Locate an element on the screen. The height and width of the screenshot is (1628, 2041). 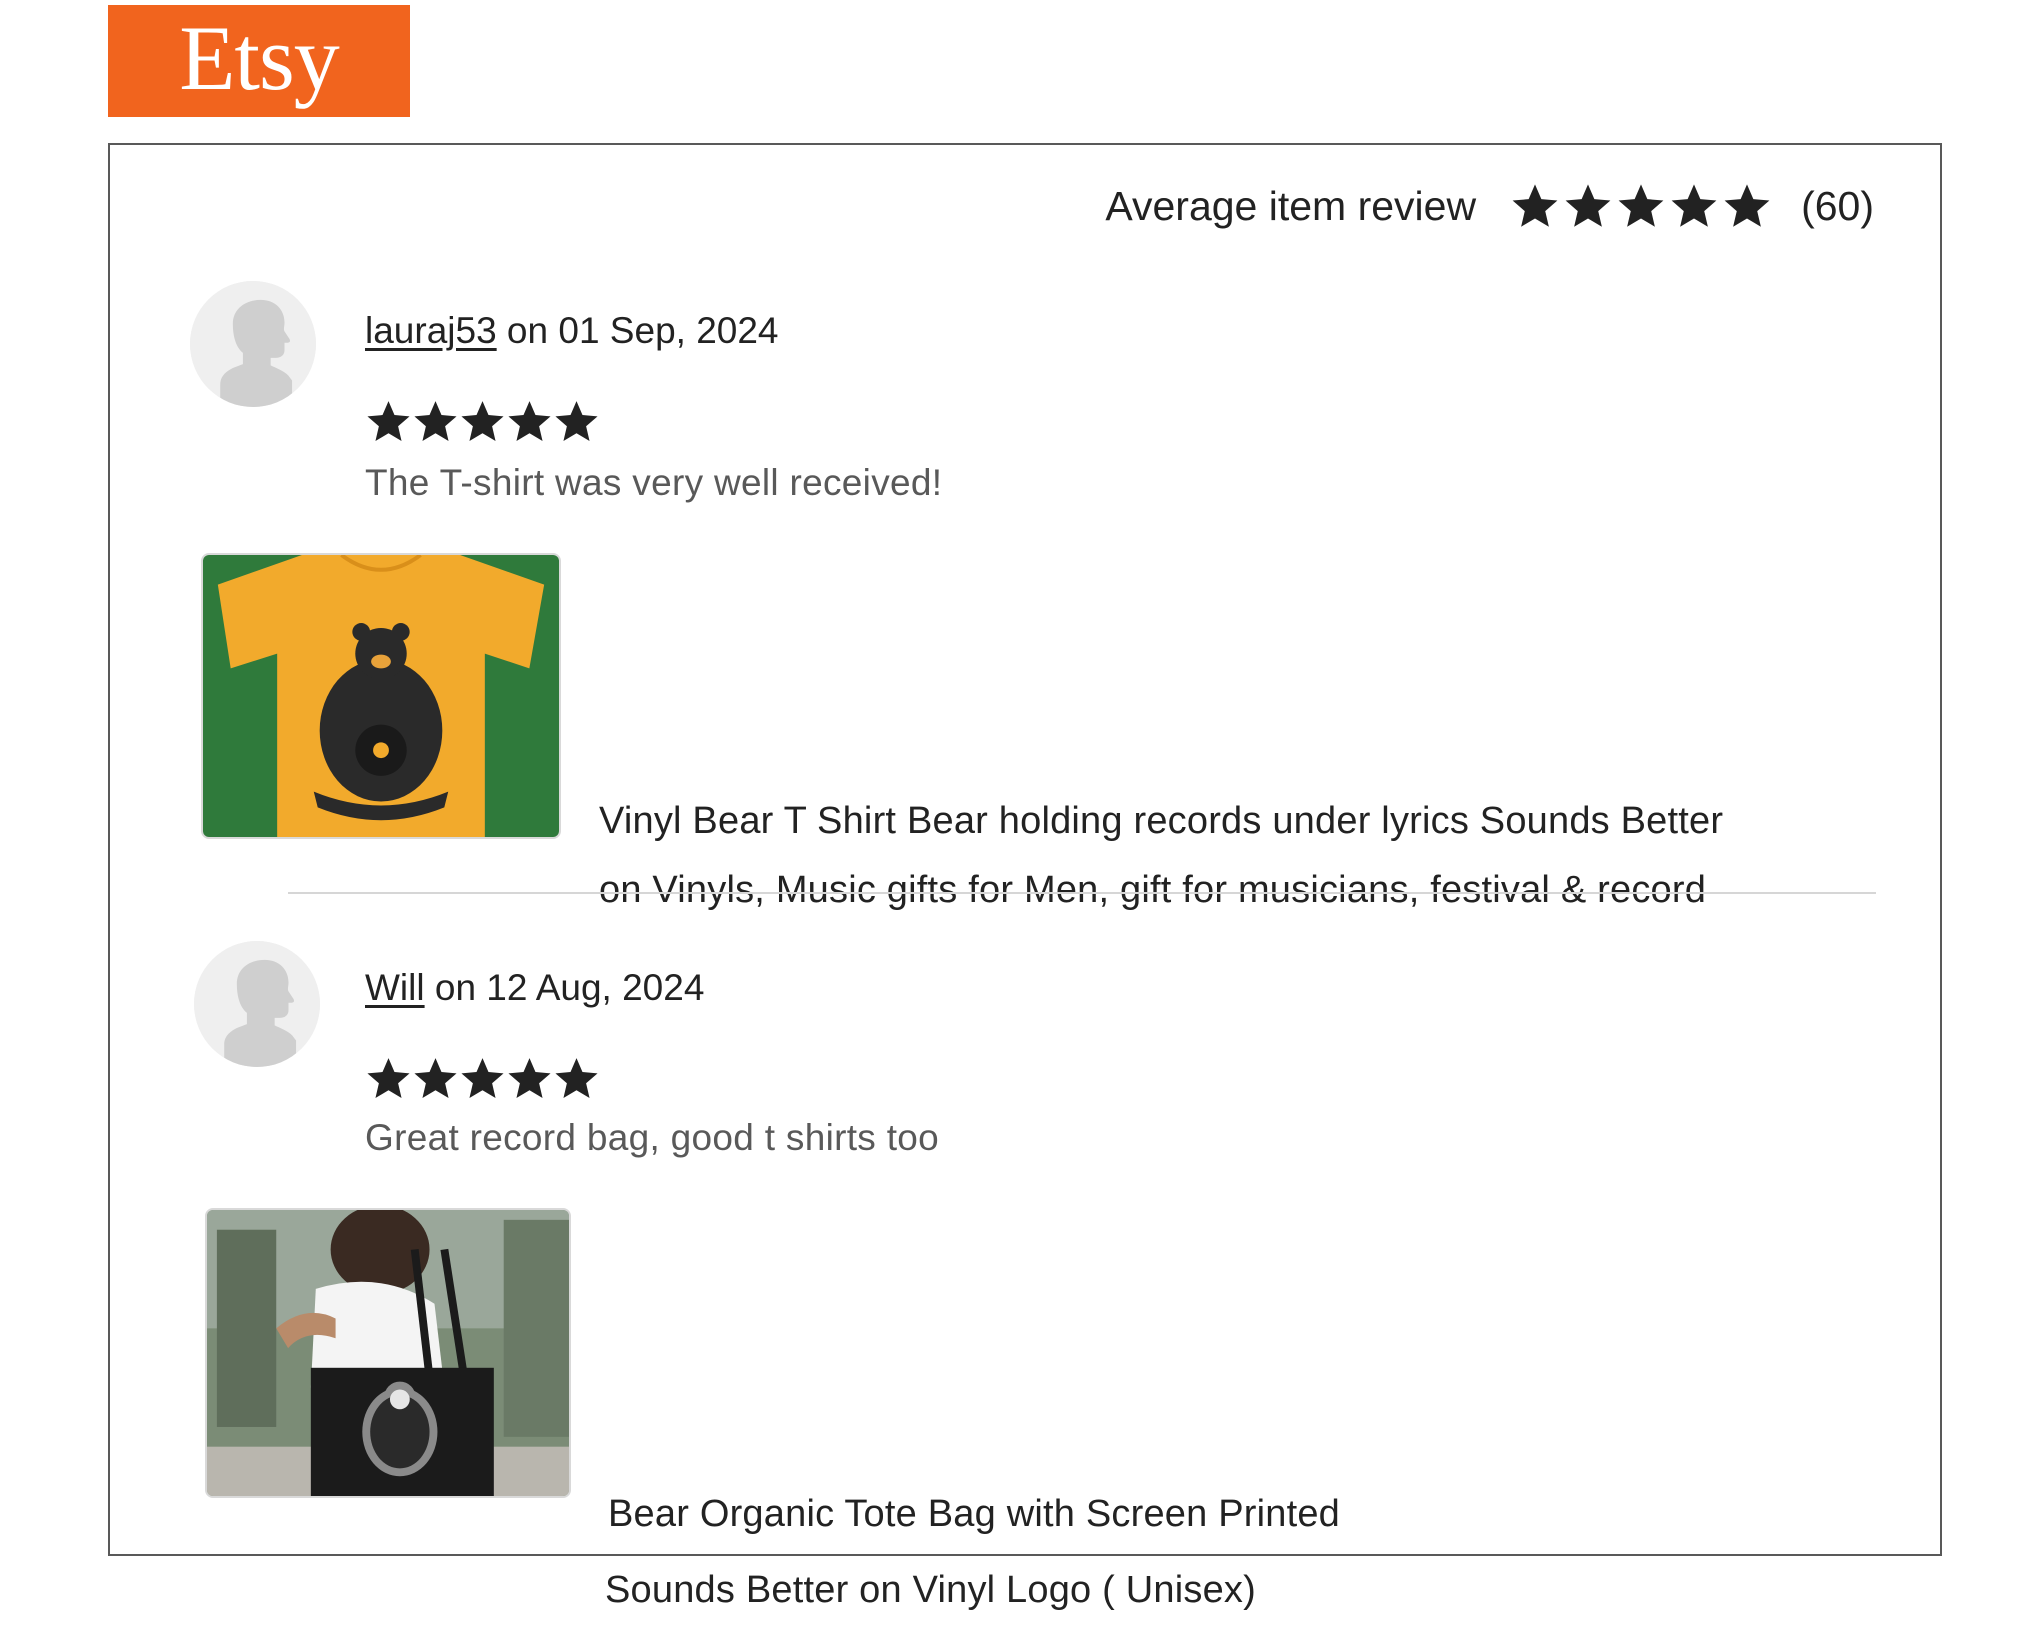
etsy-logo: Etsy is located at coordinates (259, 61).